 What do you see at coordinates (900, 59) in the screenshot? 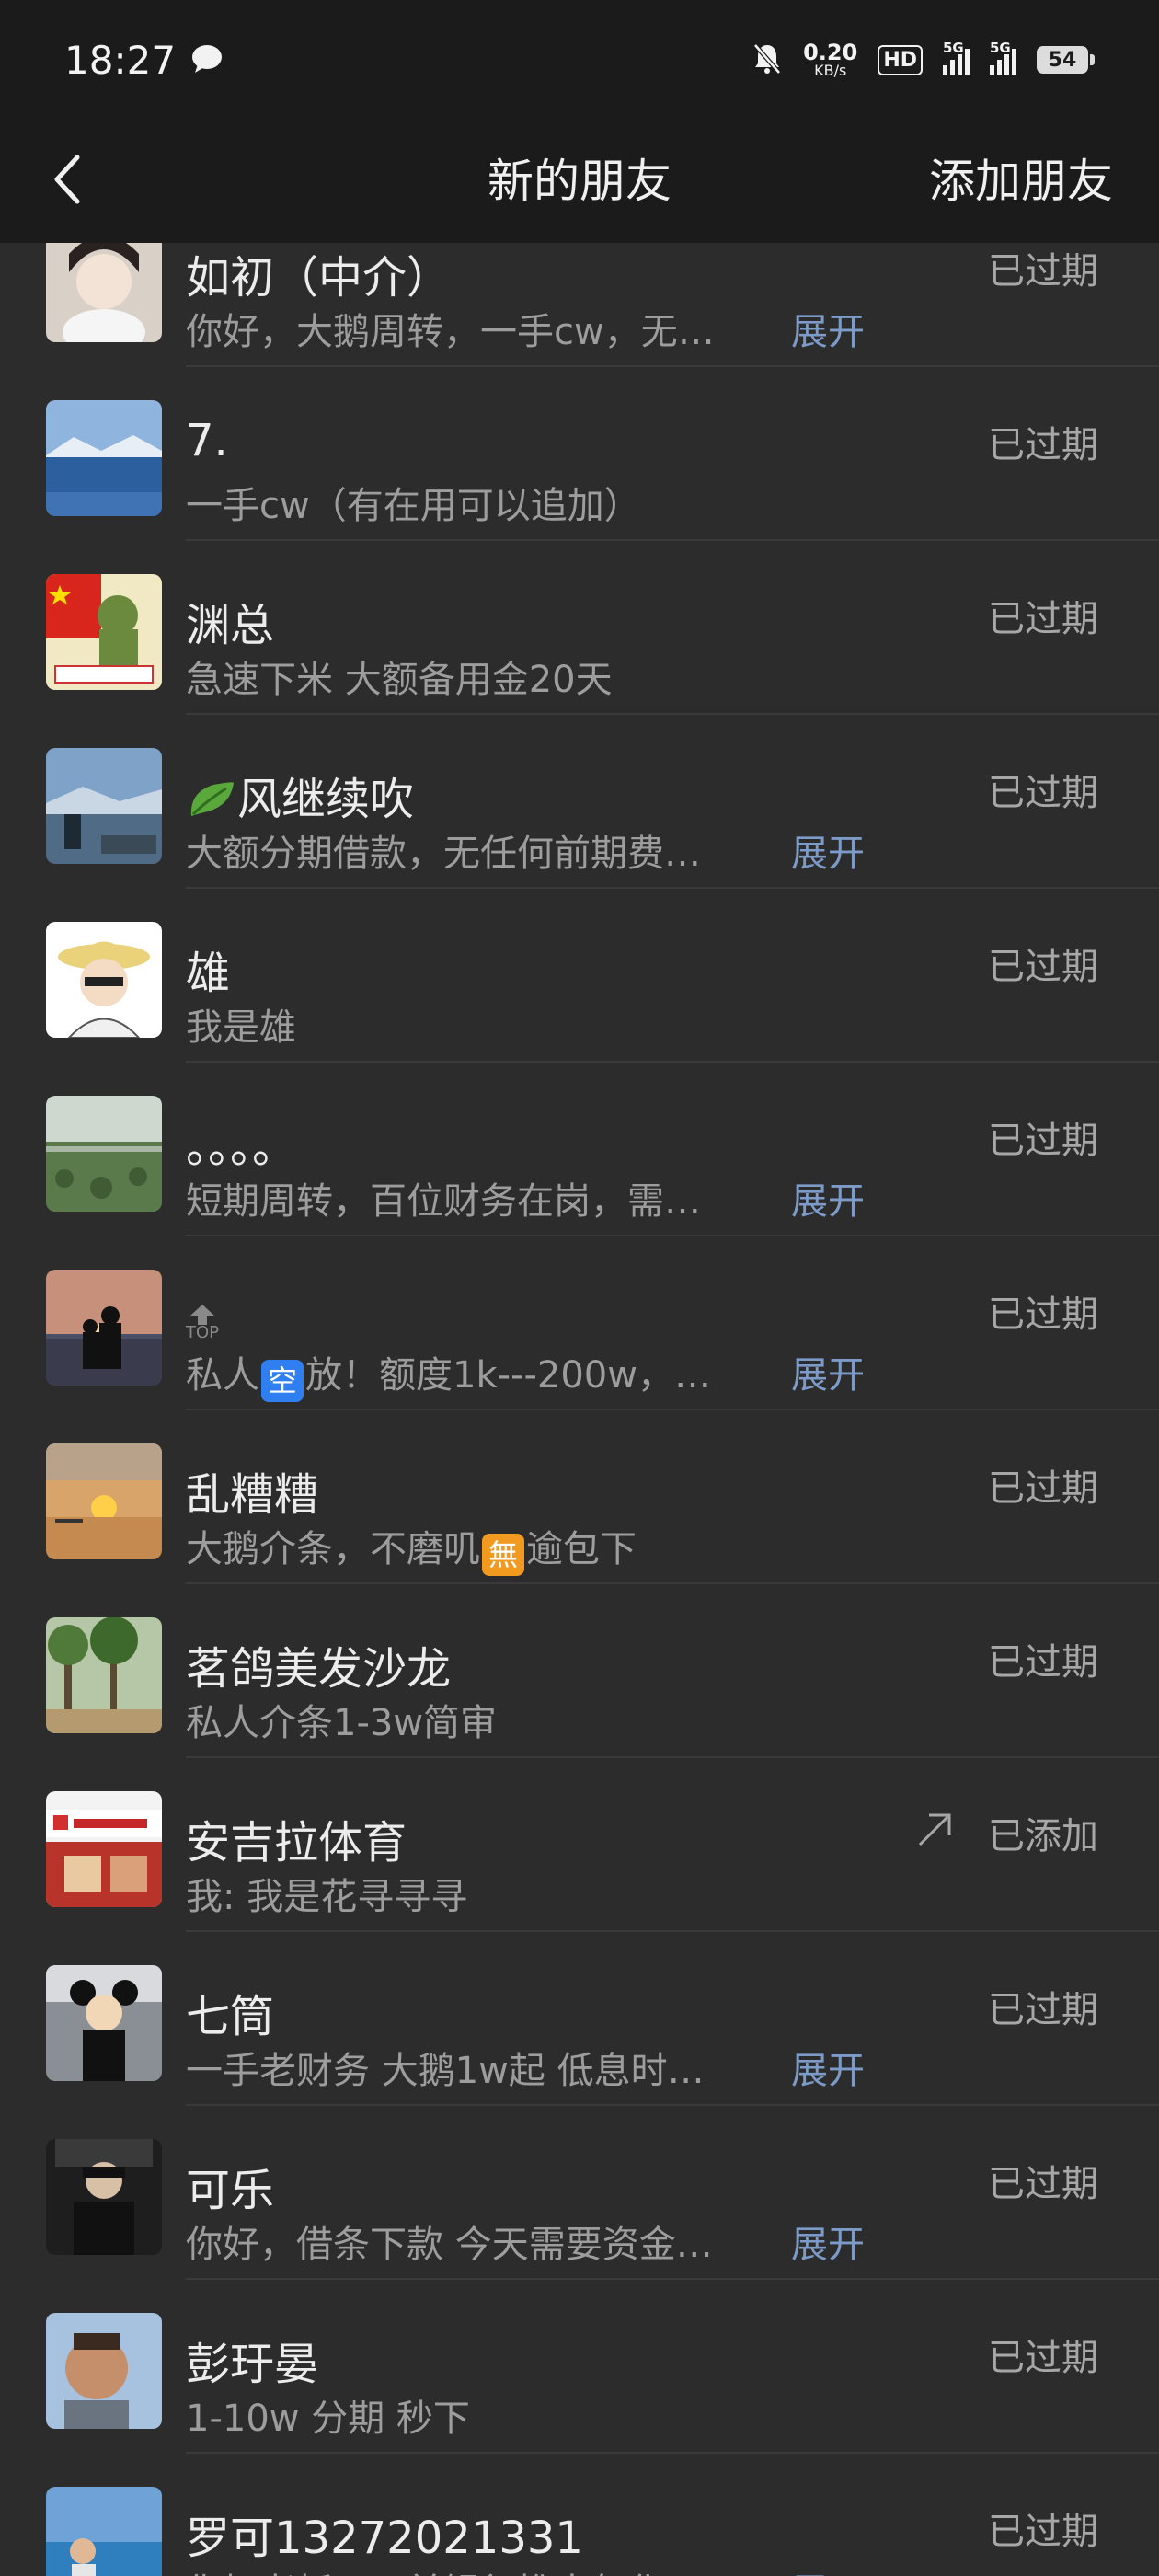
I see `hd-badge: HD` at bounding box center [900, 59].